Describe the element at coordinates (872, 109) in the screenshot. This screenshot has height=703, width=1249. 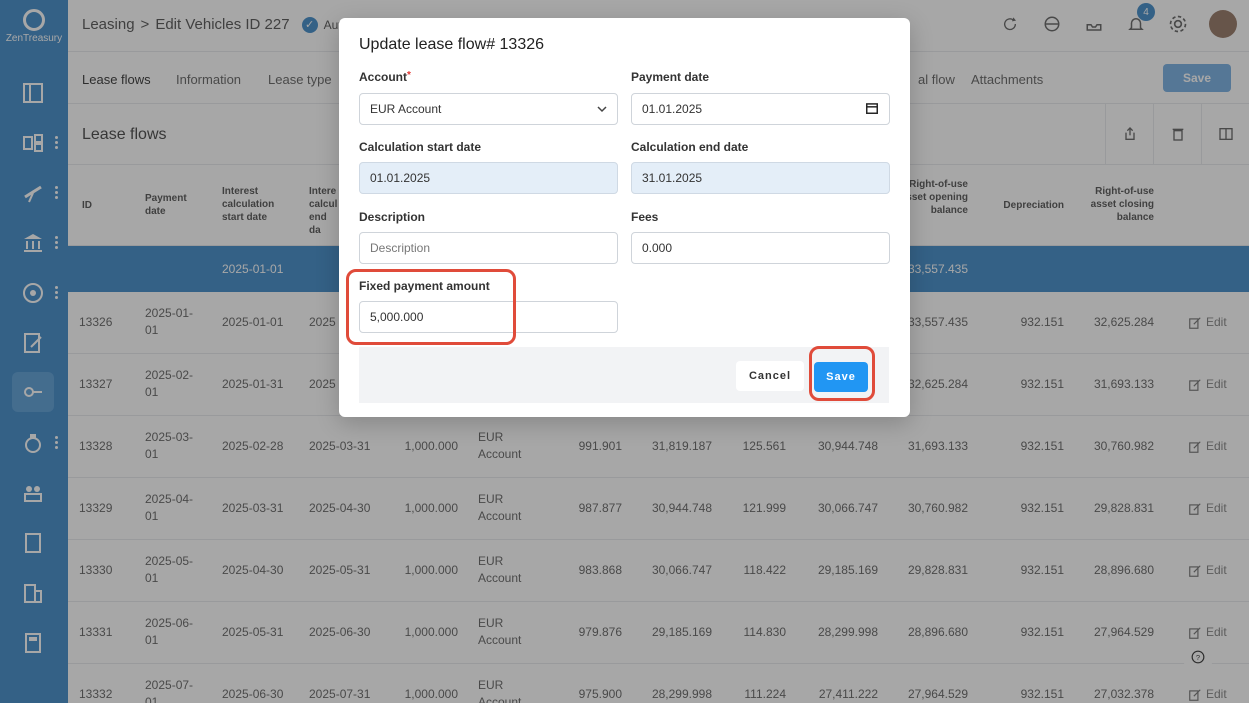
I see `calendar-icon` at that location.